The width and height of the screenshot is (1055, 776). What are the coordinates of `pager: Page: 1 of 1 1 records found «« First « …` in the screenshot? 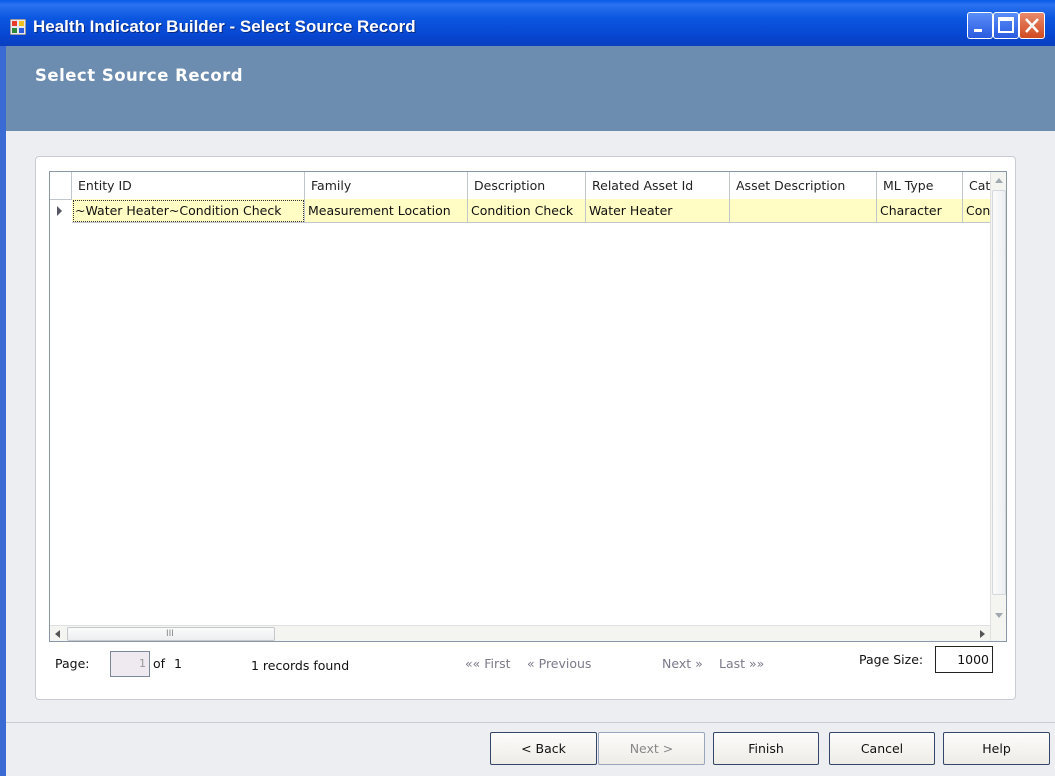 It's located at (527, 663).